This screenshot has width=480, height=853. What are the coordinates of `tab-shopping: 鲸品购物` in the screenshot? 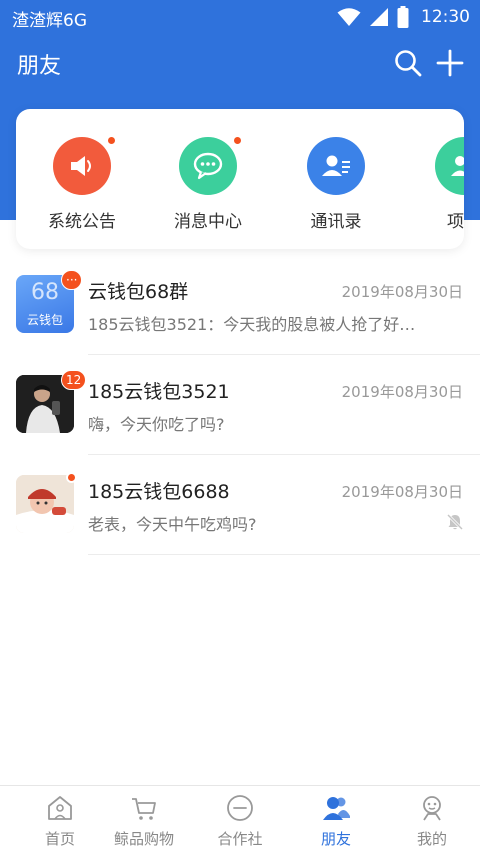 It's located at (144, 819).